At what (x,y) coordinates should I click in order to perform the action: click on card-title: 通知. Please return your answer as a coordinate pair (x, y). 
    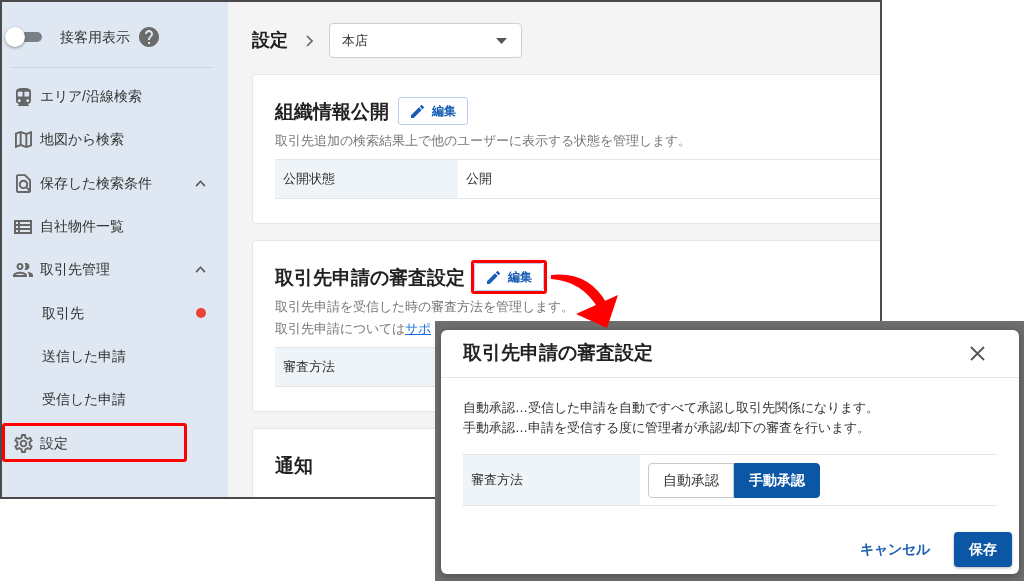
    Looking at the image, I should click on (294, 465).